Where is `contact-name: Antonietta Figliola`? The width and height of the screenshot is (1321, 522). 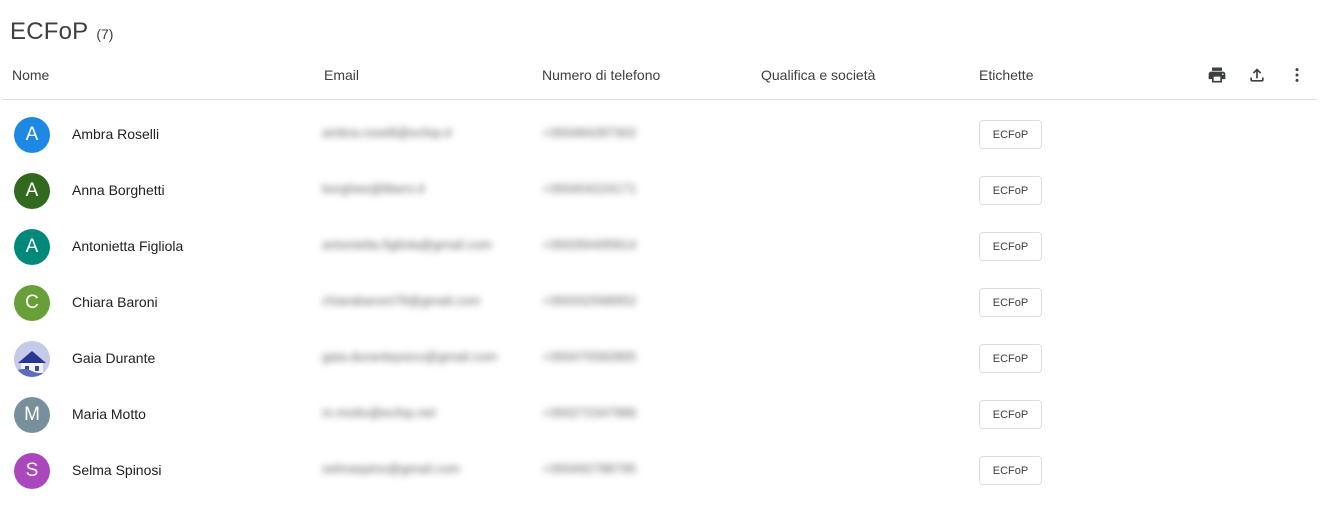
contact-name: Antonietta Figliola is located at coordinates (128, 246).